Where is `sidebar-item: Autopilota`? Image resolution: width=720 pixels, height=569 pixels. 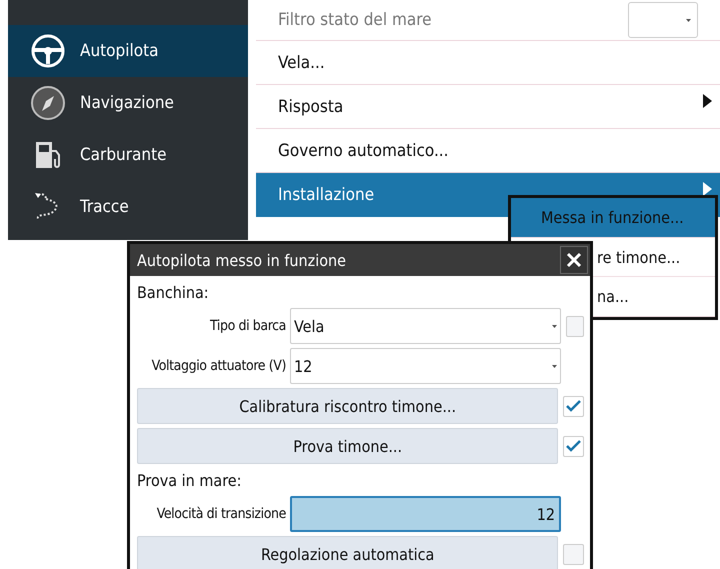 sidebar-item: Autopilota is located at coordinates (128, 51).